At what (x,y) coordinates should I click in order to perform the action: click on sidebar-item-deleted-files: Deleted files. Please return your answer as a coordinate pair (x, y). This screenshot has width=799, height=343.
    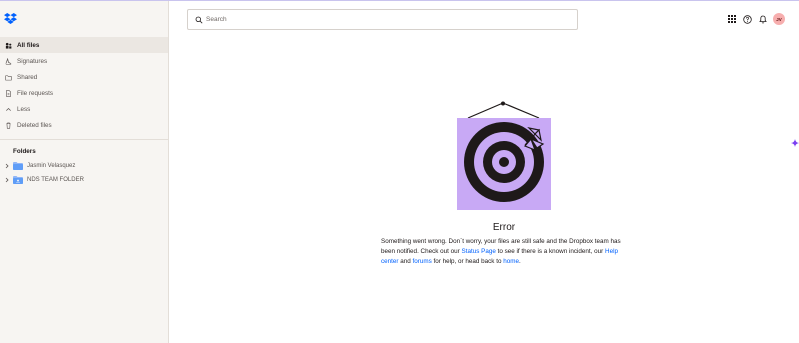
    Looking at the image, I should click on (84, 125).